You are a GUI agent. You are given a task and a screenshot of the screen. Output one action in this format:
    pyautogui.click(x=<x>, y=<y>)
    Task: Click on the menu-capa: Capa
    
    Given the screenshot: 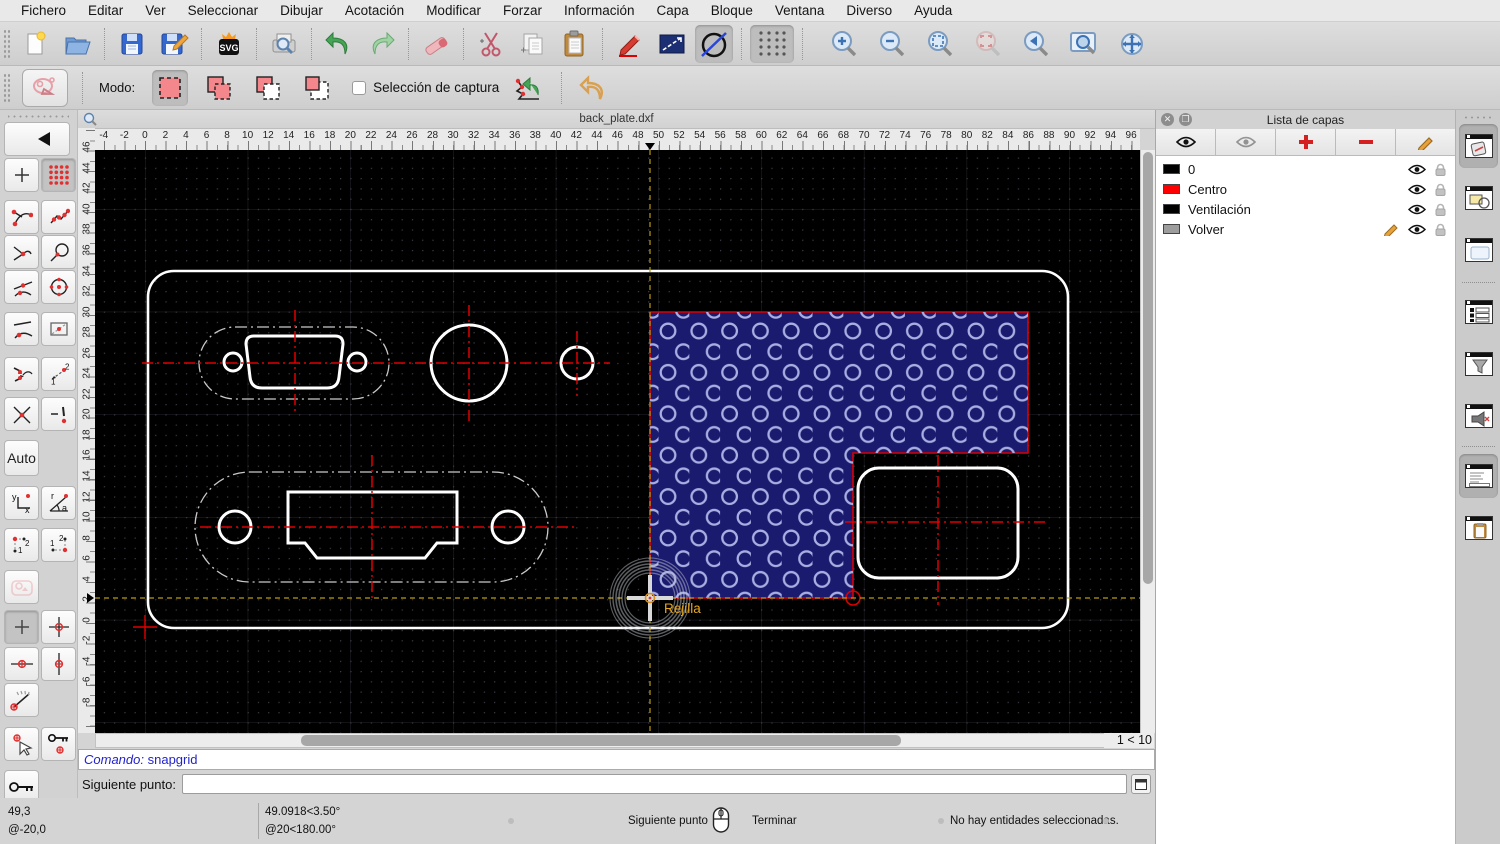 What is the action you would take?
    pyautogui.click(x=673, y=10)
    